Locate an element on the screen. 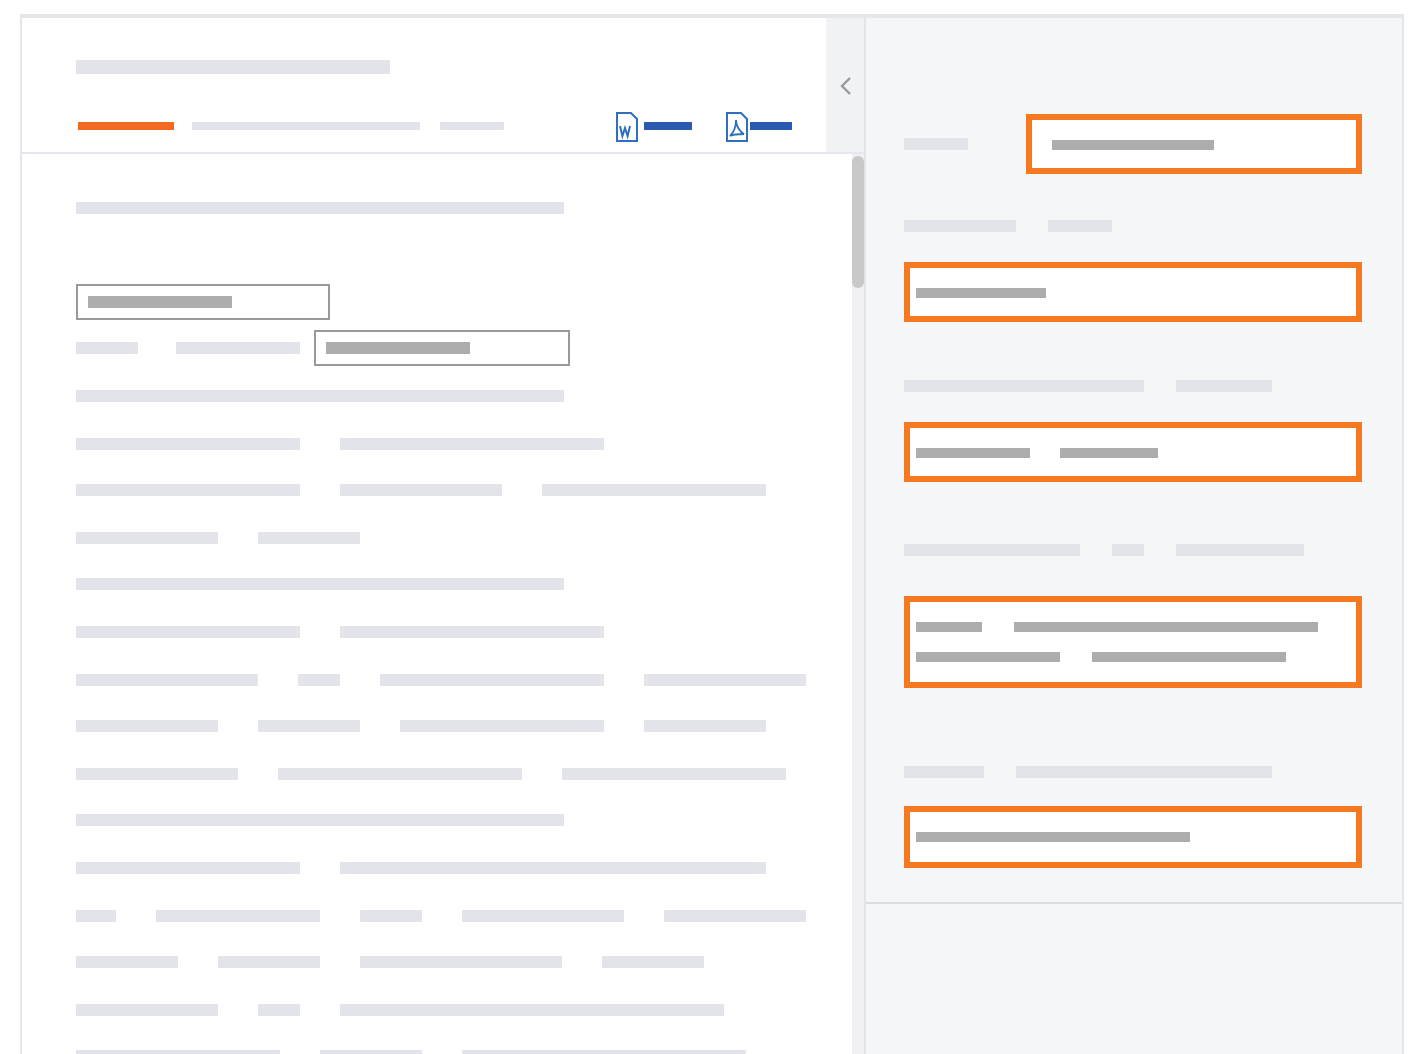 This screenshot has width=1414, height=1054. chevron-left-icon is located at coordinates (845, 86).